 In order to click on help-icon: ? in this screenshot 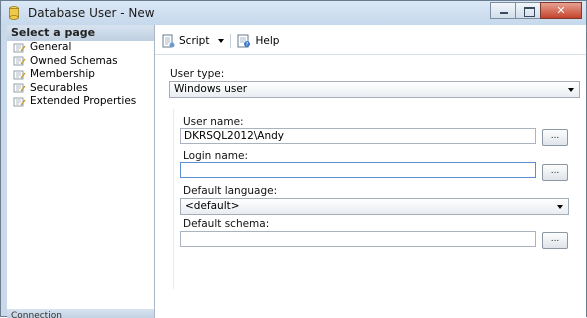, I will do `click(244, 41)`.